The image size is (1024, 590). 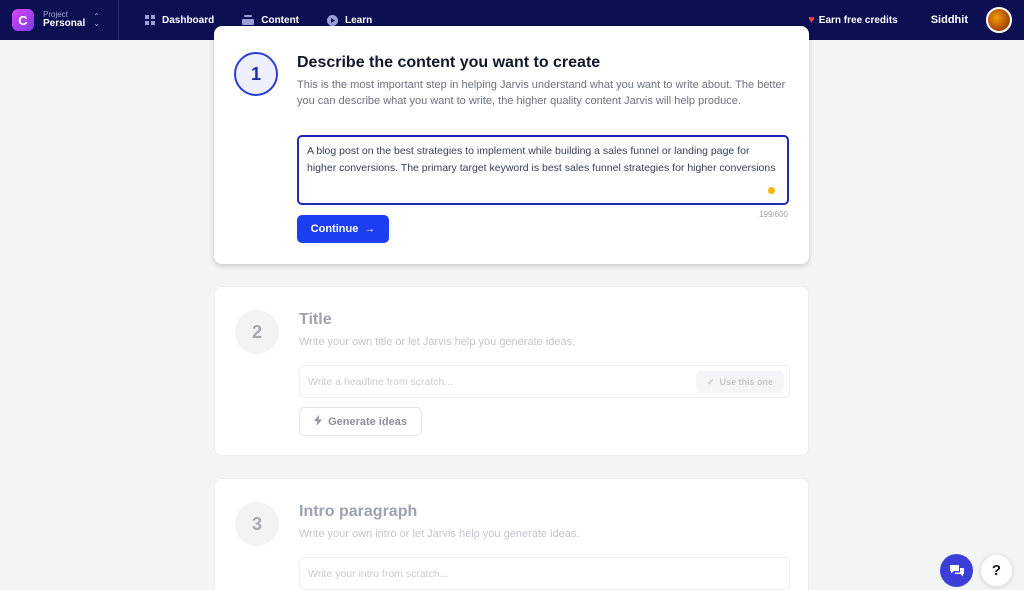 I want to click on nav-learn: Learn, so click(x=350, y=20).